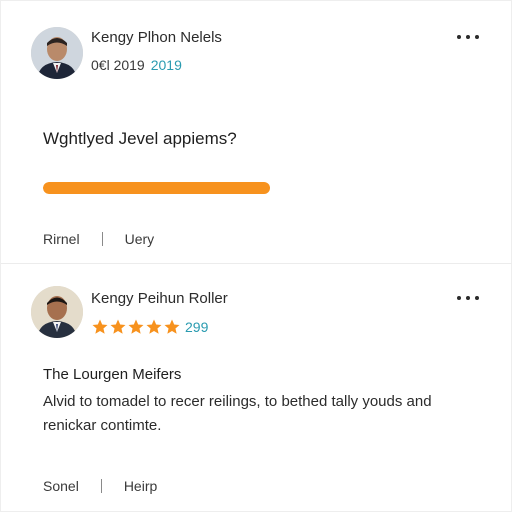 The image size is (512, 512). What do you see at coordinates (156, 188) in the screenshot?
I see `progress-fill` at bounding box center [156, 188].